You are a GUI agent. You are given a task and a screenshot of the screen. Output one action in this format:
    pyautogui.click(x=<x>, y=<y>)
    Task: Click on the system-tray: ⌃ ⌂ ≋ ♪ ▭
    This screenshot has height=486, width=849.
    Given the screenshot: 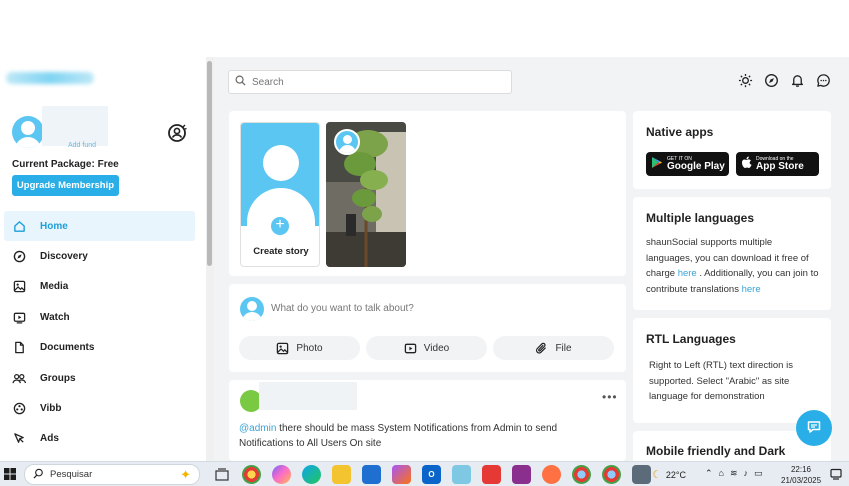 What is the action you would take?
    pyautogui.click(x=734, y=473)
    